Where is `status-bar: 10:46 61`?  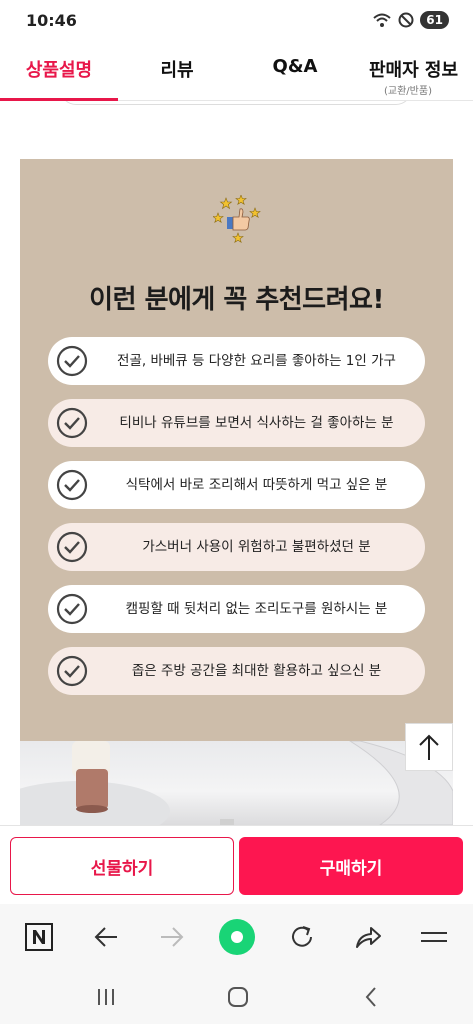
status-bar: 10:46 61 is located at coordinates (236, 20).